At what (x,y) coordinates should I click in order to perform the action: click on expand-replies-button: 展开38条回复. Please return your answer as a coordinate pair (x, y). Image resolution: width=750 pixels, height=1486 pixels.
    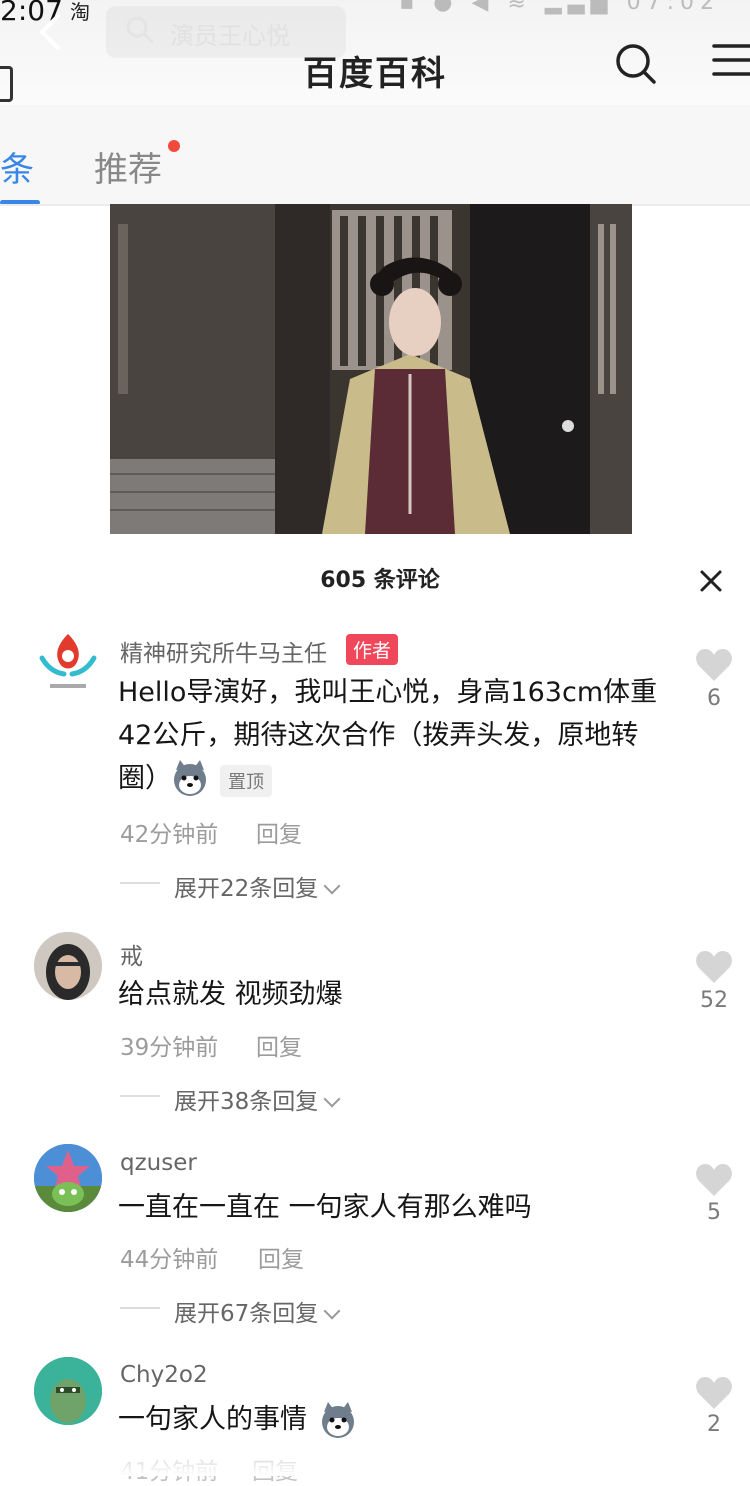
    Looking at the image, I should click on (257, 1099).